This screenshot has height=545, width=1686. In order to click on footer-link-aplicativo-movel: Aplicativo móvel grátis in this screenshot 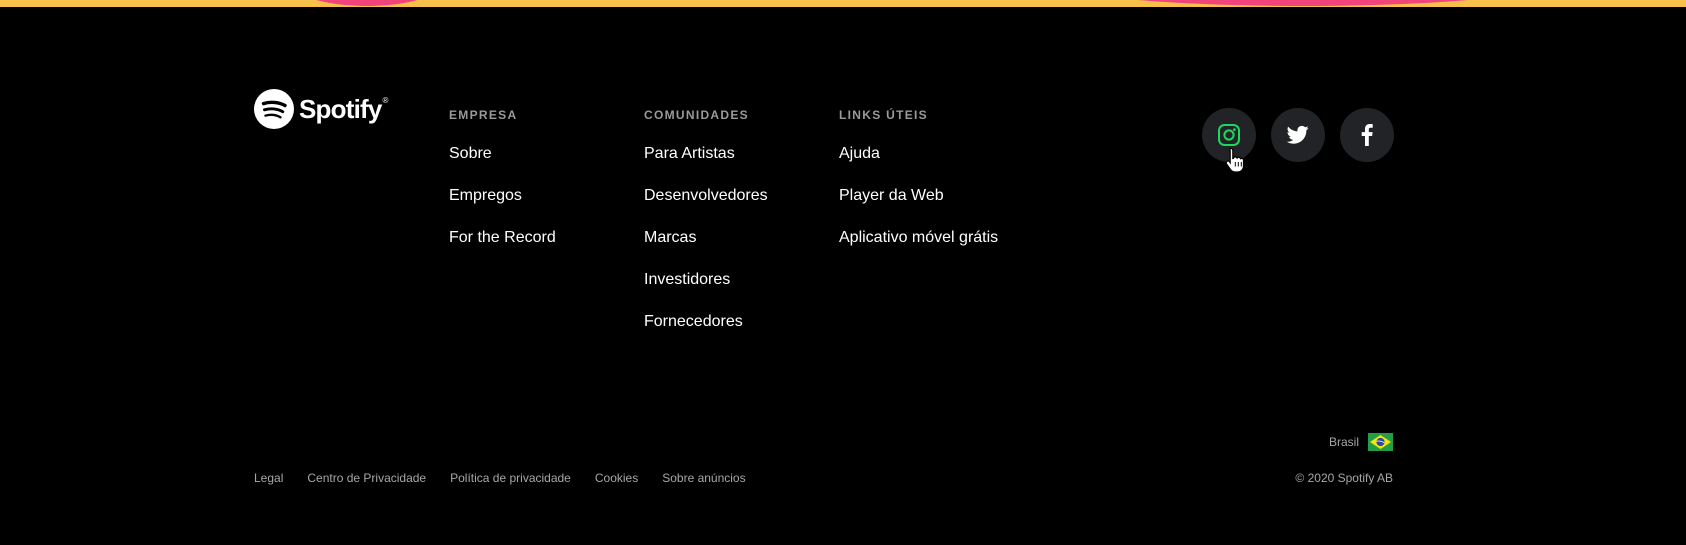, I will do `click(918, 237)`.